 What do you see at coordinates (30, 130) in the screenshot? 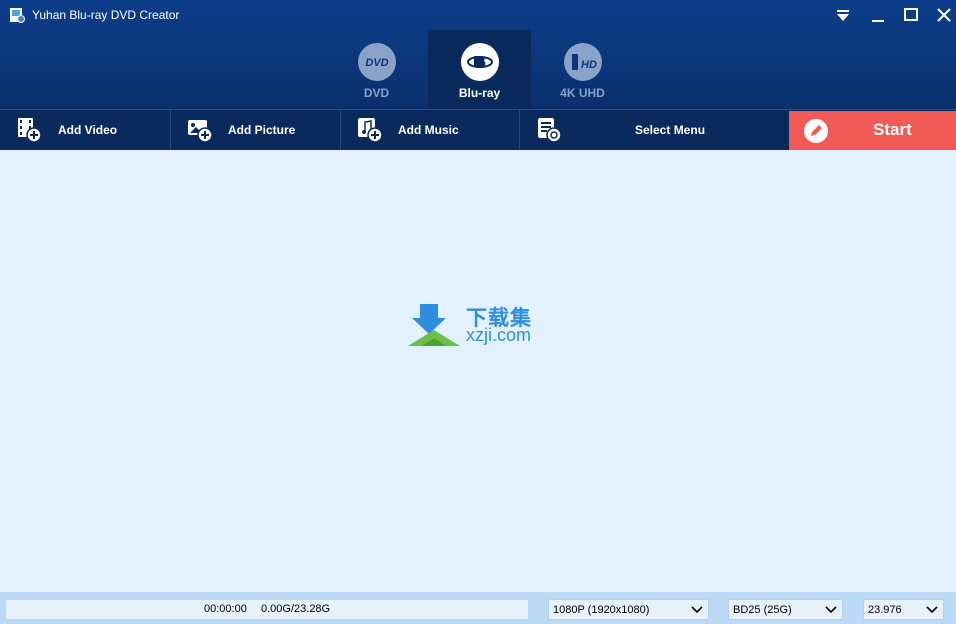
I see `add-video-icon` at bounding box center [30, 130].